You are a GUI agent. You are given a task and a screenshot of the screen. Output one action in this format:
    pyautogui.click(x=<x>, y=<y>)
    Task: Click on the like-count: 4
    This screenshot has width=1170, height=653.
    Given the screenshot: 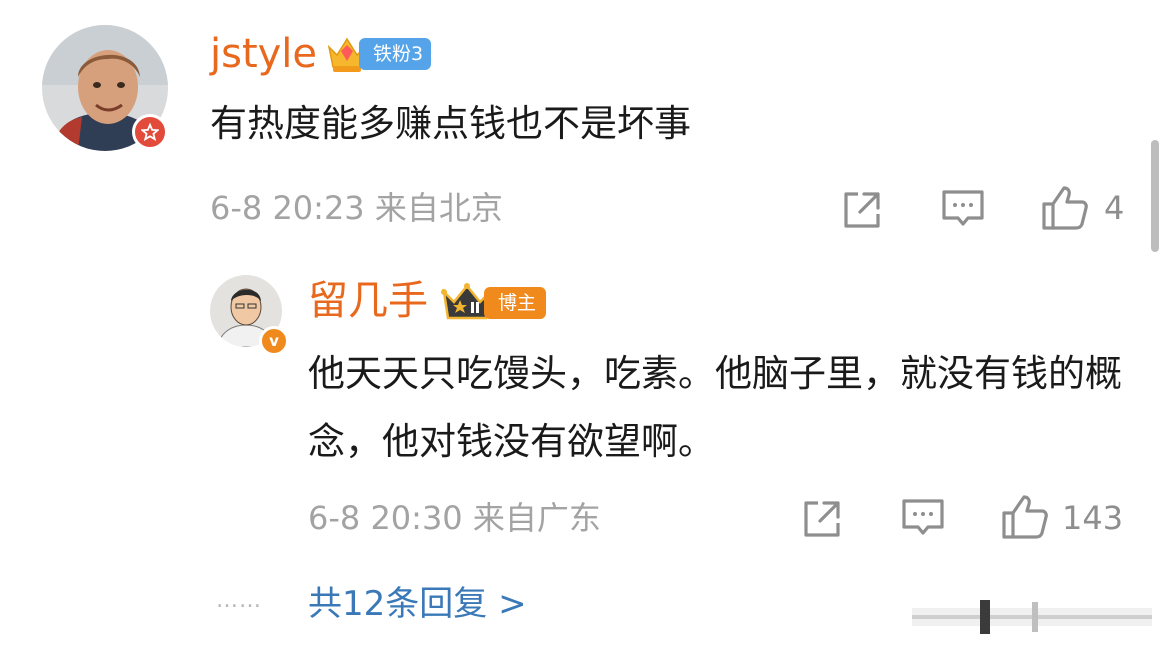 What is the action you would take?
    pyautogui.click(x=1114, y=208)
    